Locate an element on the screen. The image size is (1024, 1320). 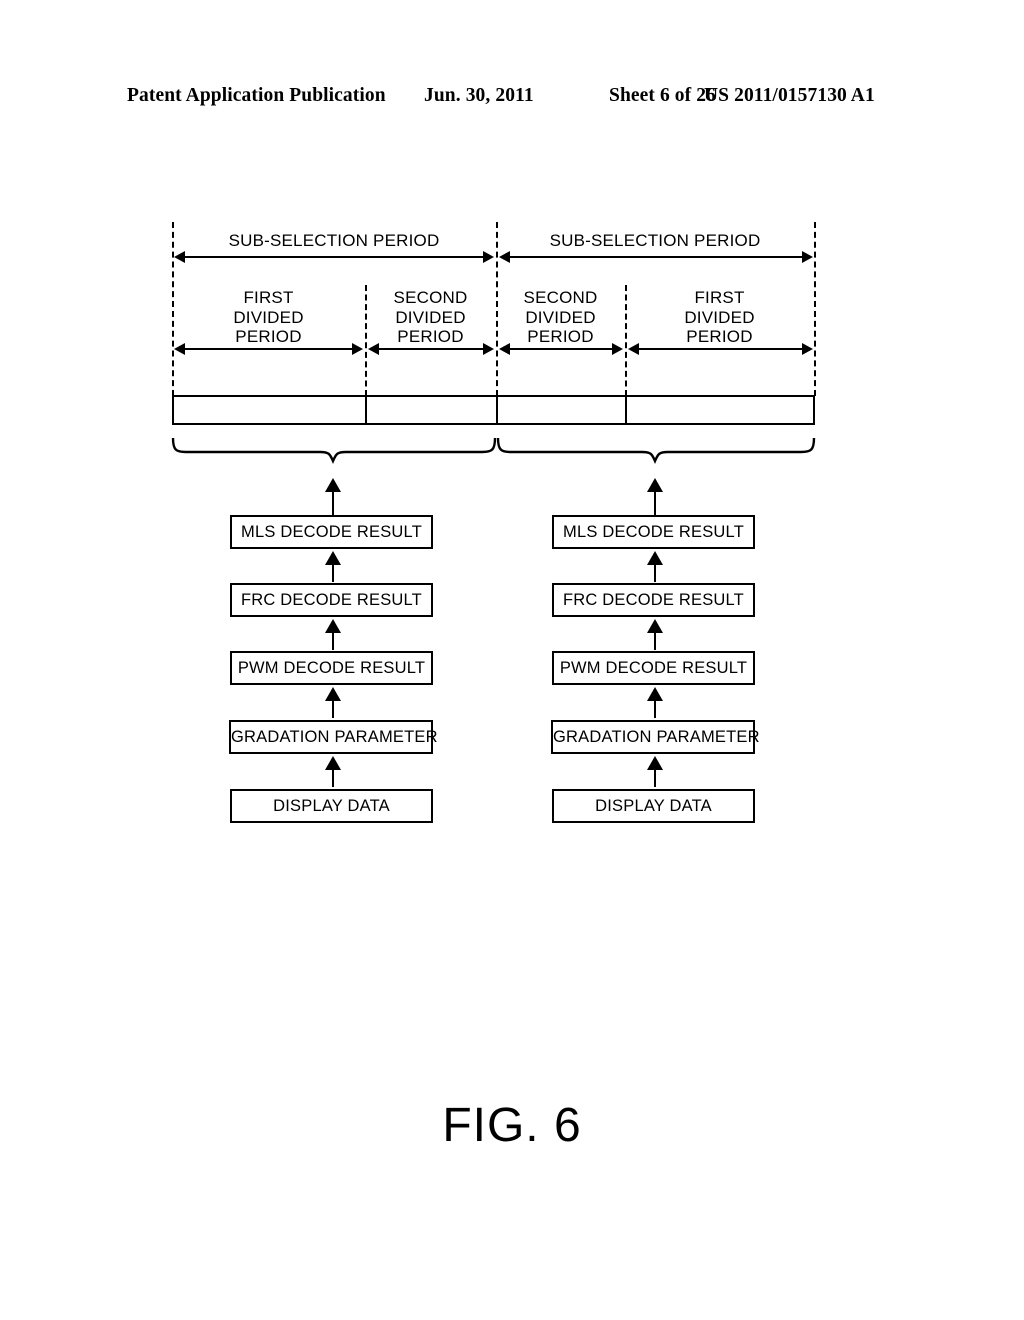
brace-to-stack-arrow-right is located at coordinates (655, 497).